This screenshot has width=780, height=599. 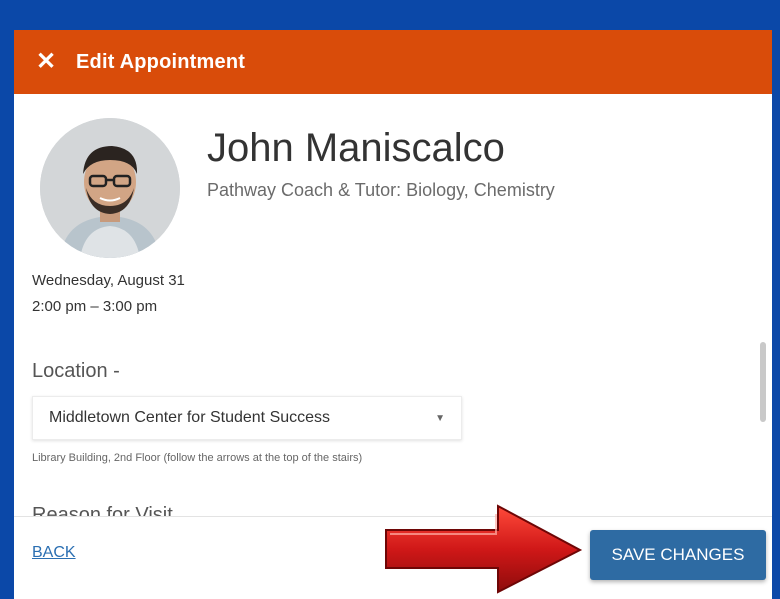 What do you see at coordinates (95, 306) in the screenshot?
I see `appointment-time: 2:00 pm – 3:00 pm` at bounding box center [95, 306].